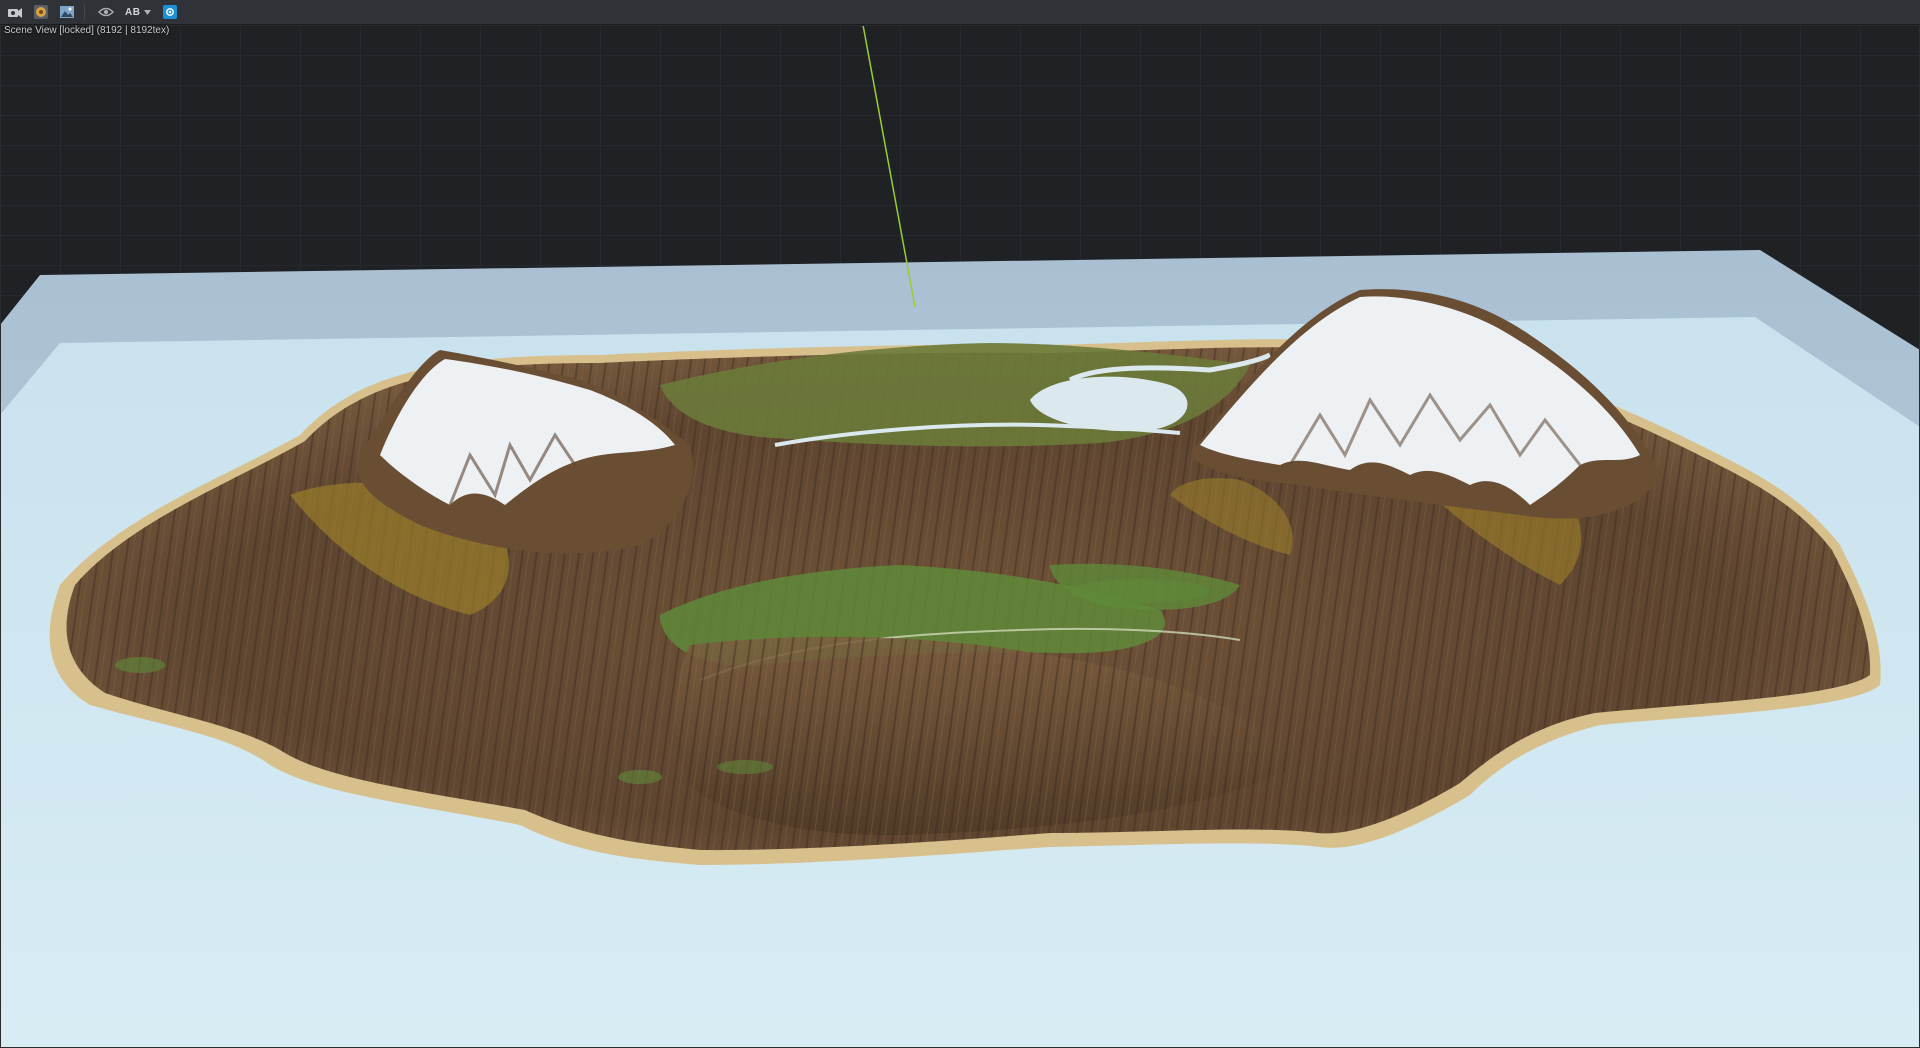 The width and height of the screenshot is (1920, 1048). I want to click on render-settings-icon, so click(41, 12).